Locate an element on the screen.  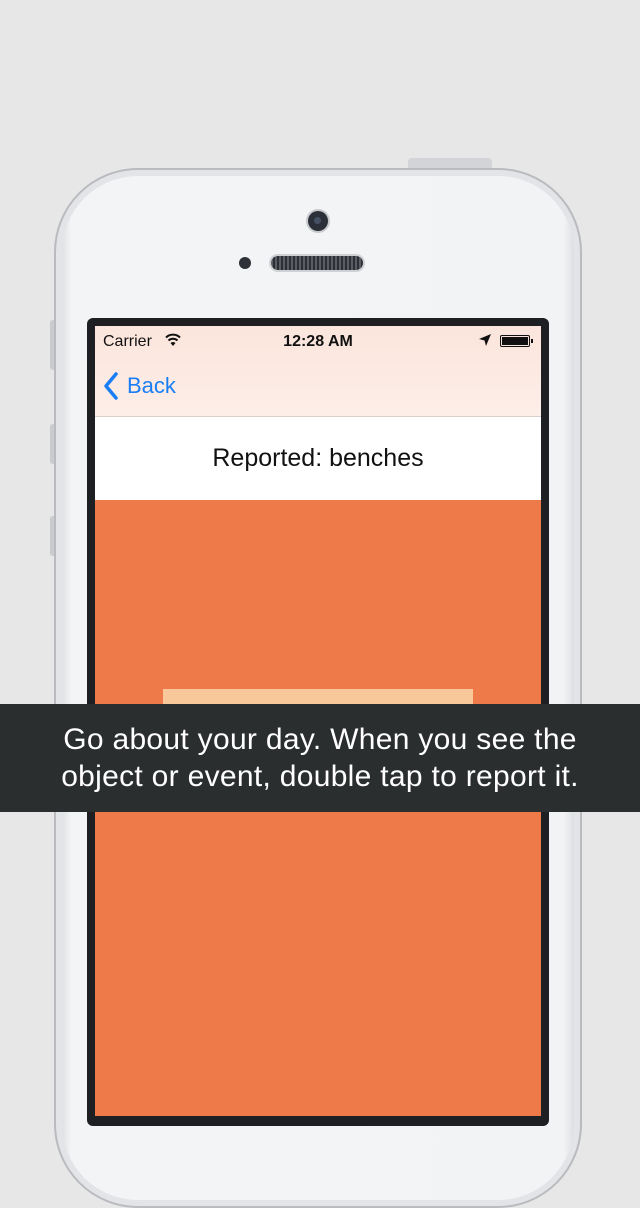
back-label: Back is located at coordinates (151, 385).